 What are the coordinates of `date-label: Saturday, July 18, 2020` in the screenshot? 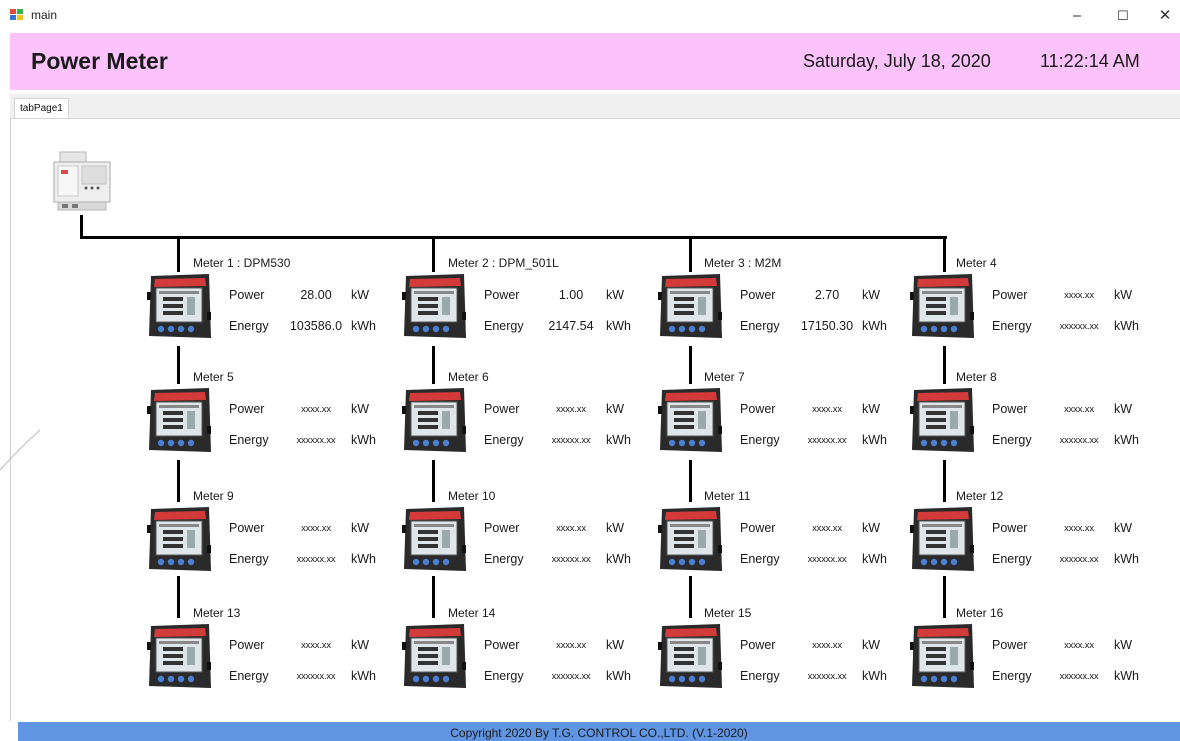 It's located at (897, 61).